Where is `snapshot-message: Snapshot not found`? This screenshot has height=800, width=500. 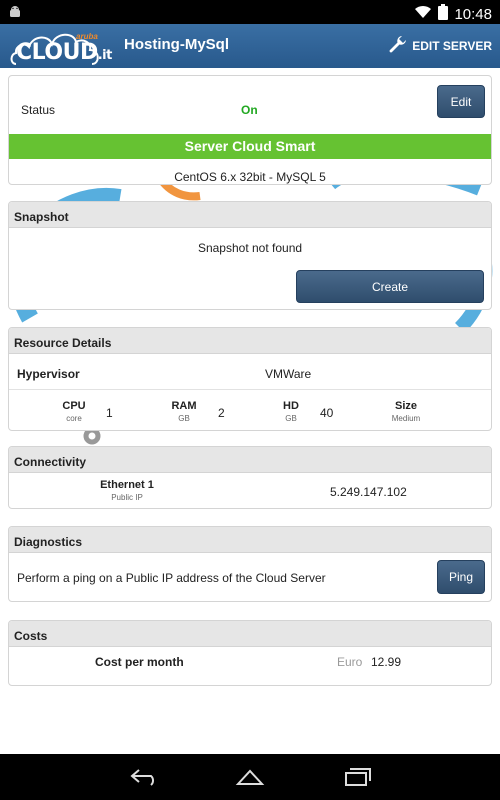
snapshot-message: Snapshot not found is located at coordinates (250, 248).